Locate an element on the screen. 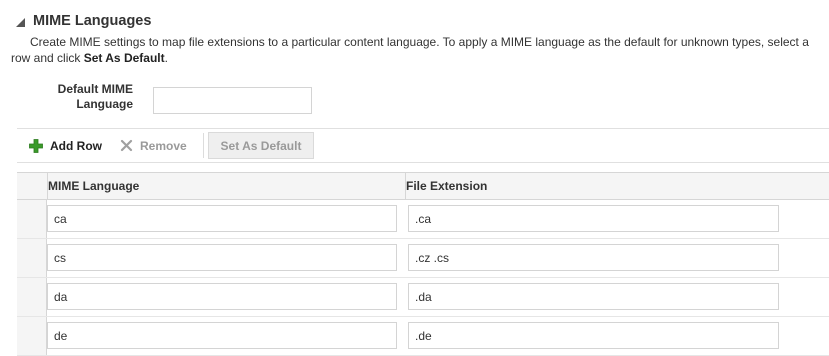  default-label-line2: Language is located at coordinates (104, 104).